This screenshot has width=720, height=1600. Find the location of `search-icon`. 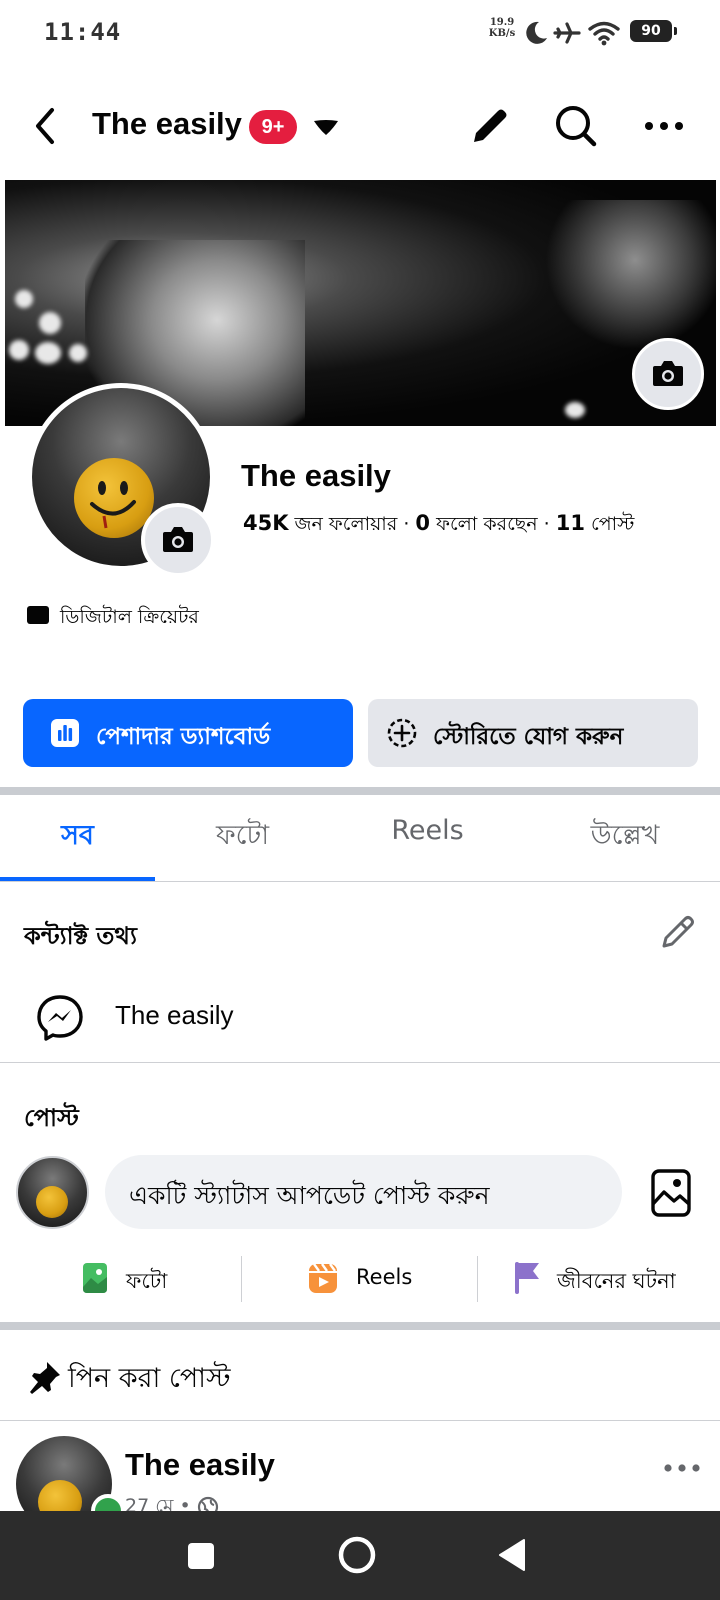

search-icon is located at coordinates (576, 126).